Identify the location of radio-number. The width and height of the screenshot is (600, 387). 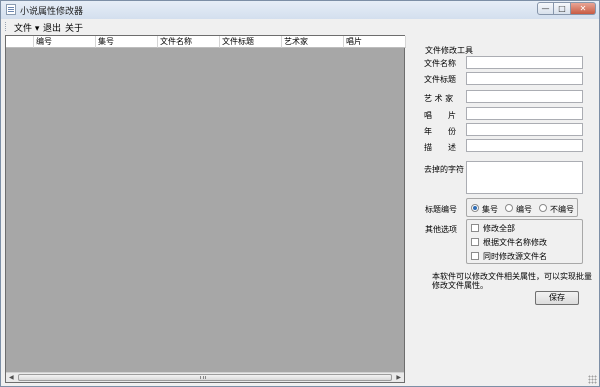
(509, 208).